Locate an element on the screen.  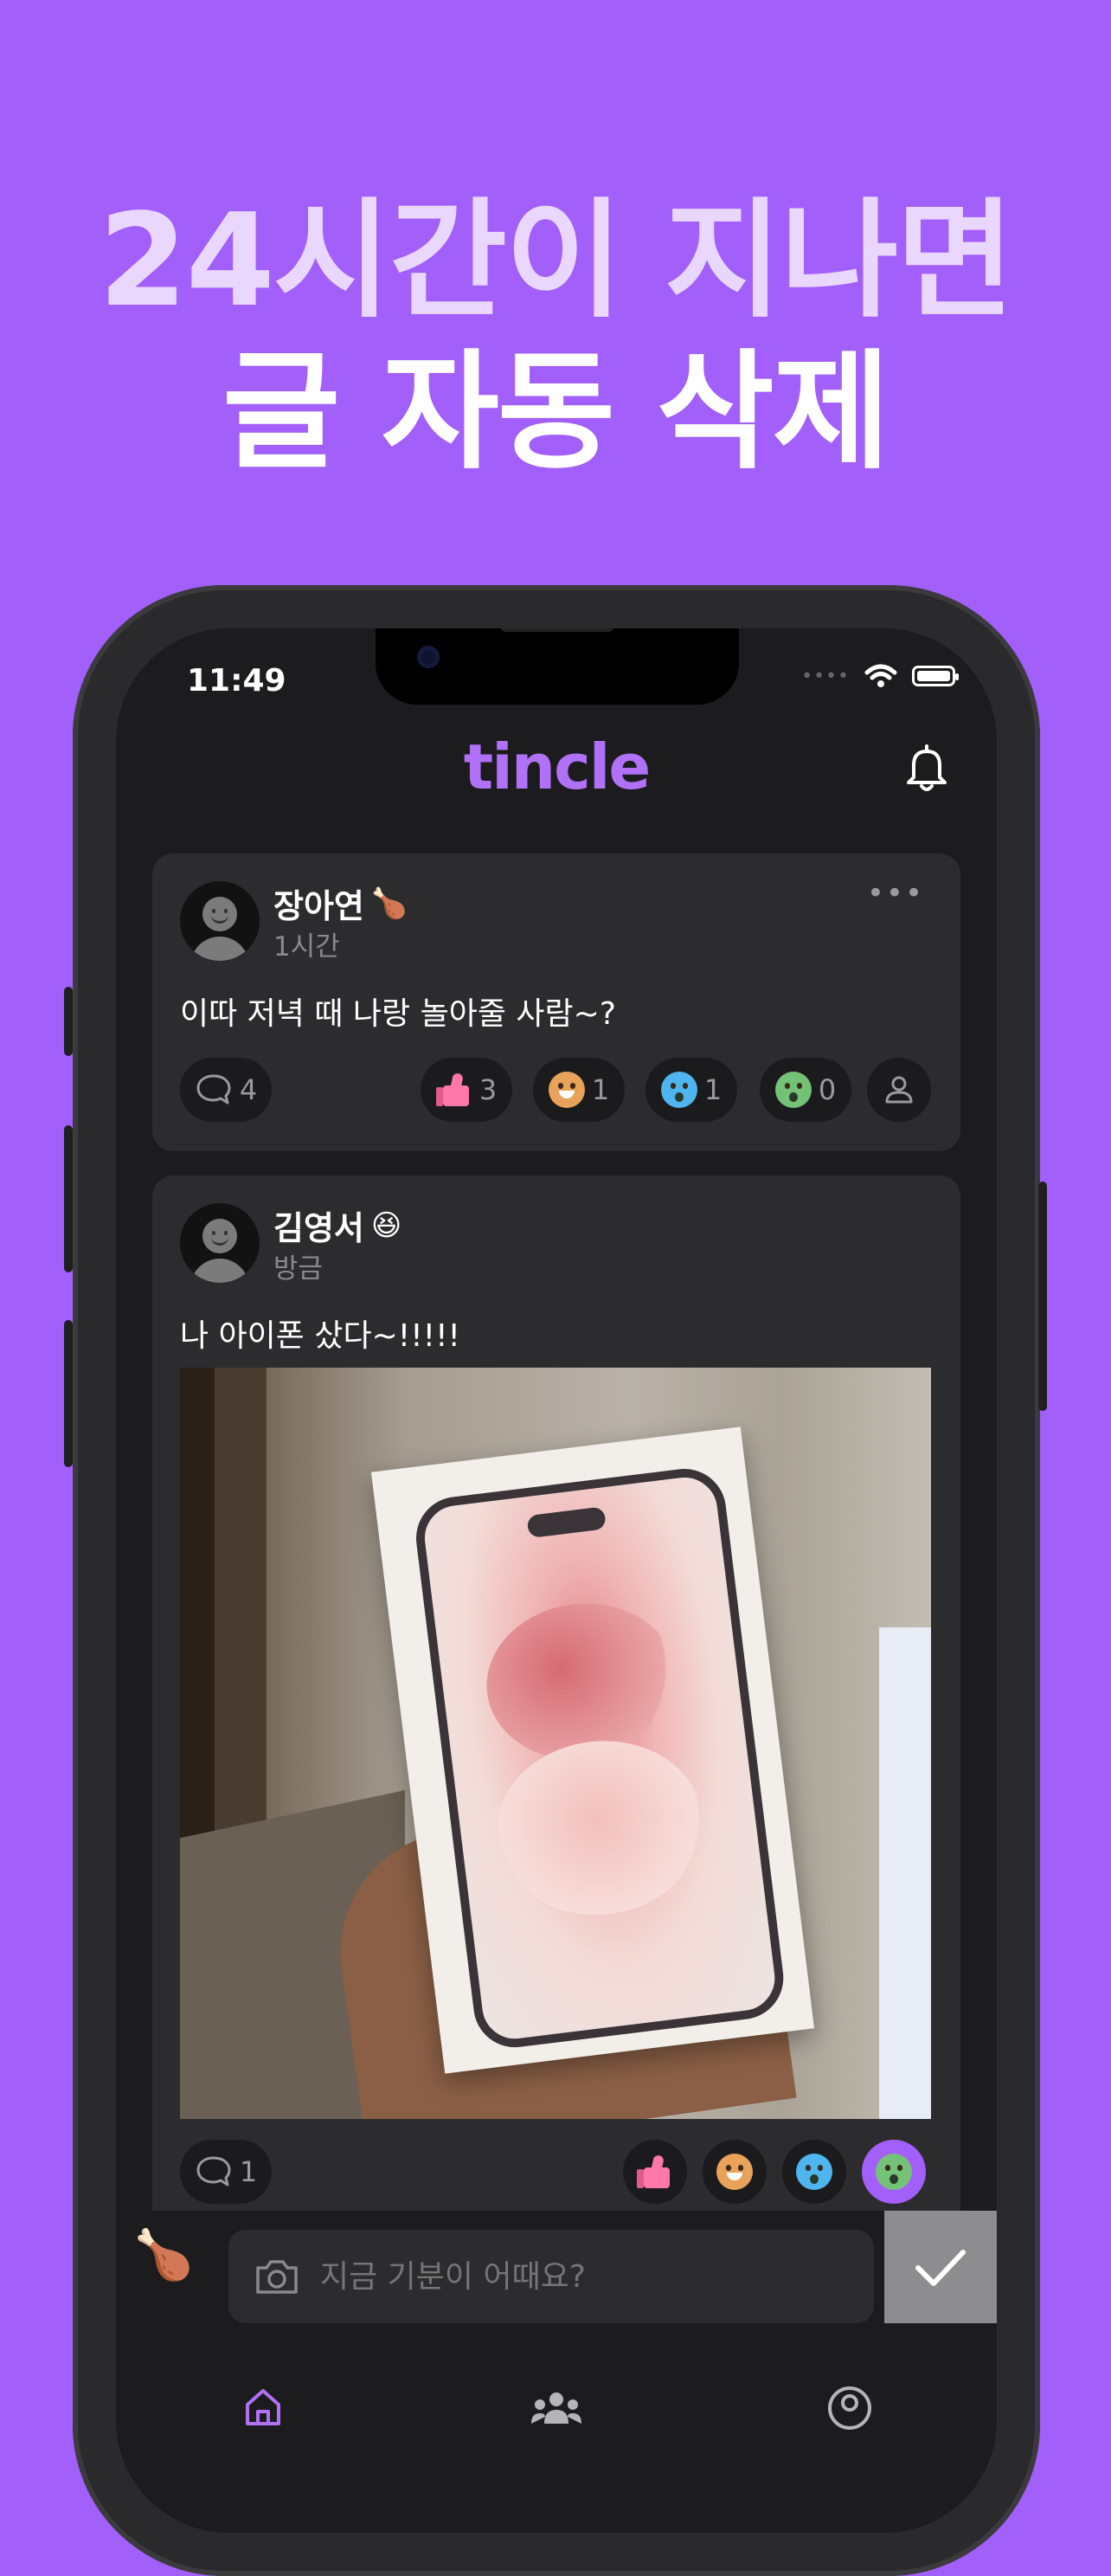
status-icons: •••• is located at coordinates (880, 676).